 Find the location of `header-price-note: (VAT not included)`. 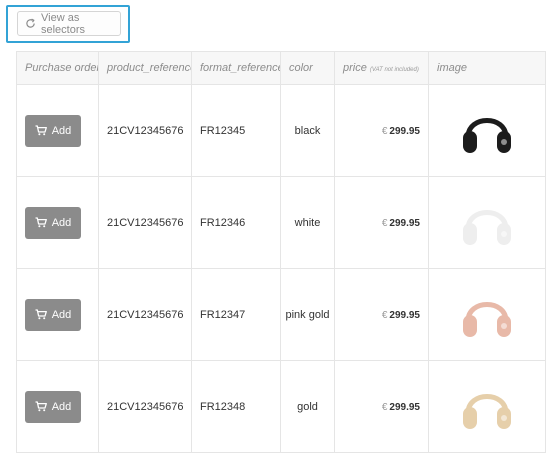

header-price-note: (VAT not included) is located at coordinates (394, 70).